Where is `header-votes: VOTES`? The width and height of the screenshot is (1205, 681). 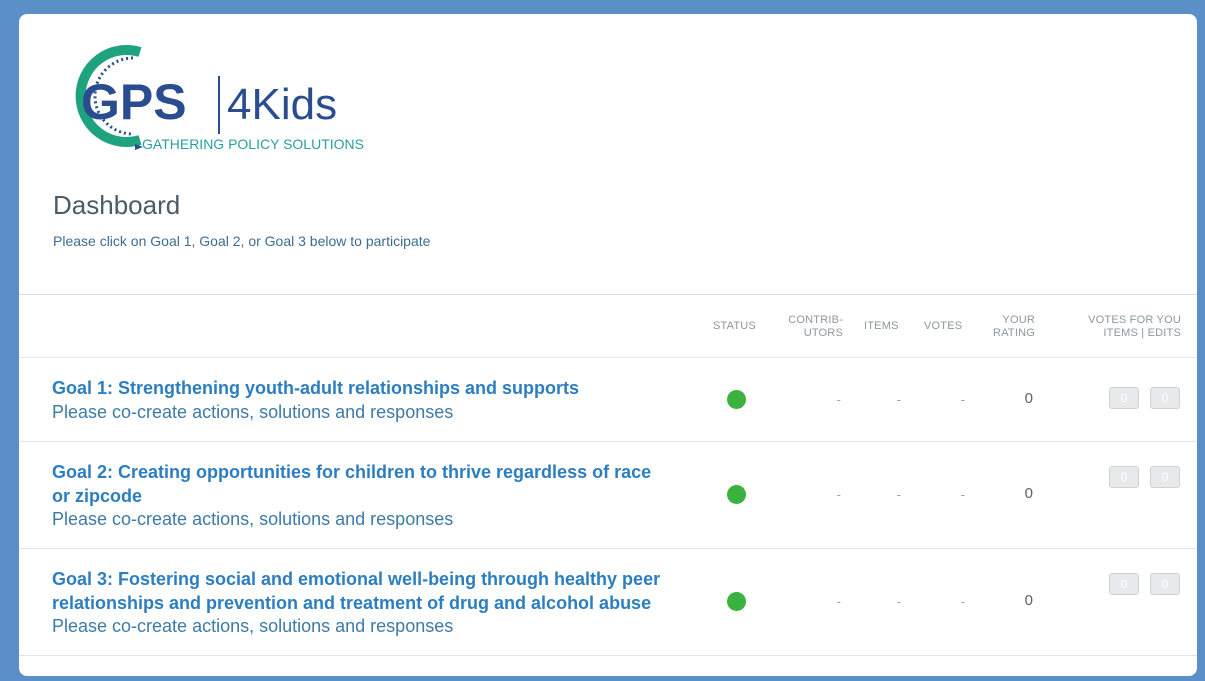 header-votes: VOTES is located at coordinates (943, 326).